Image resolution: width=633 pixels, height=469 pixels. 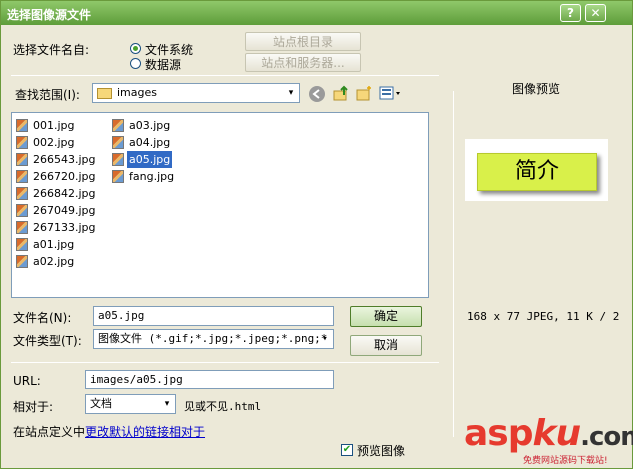 What do you see at coordinates (381, 451) in the screenshot?
I see `preview-checkbox-label: 预览图像` at bounding box center [381, 451].